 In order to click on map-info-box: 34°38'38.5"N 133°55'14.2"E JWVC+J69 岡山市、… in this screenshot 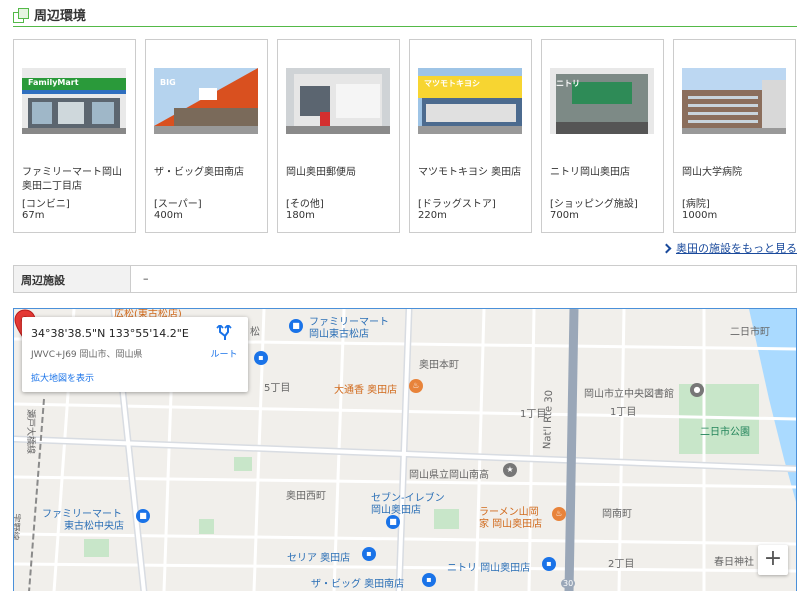, I will do `click(135, 354)`.